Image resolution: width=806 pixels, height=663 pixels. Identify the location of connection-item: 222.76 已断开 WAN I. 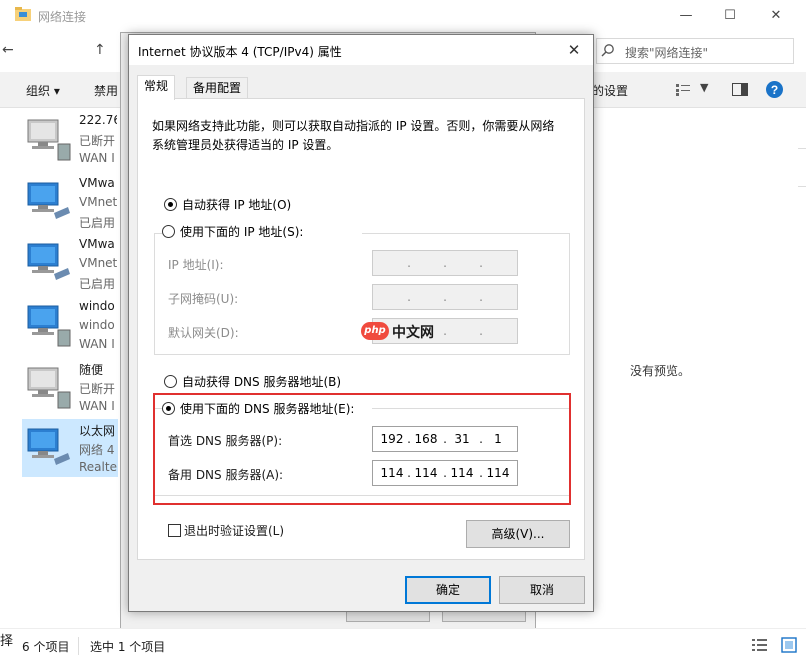
(70, 139).